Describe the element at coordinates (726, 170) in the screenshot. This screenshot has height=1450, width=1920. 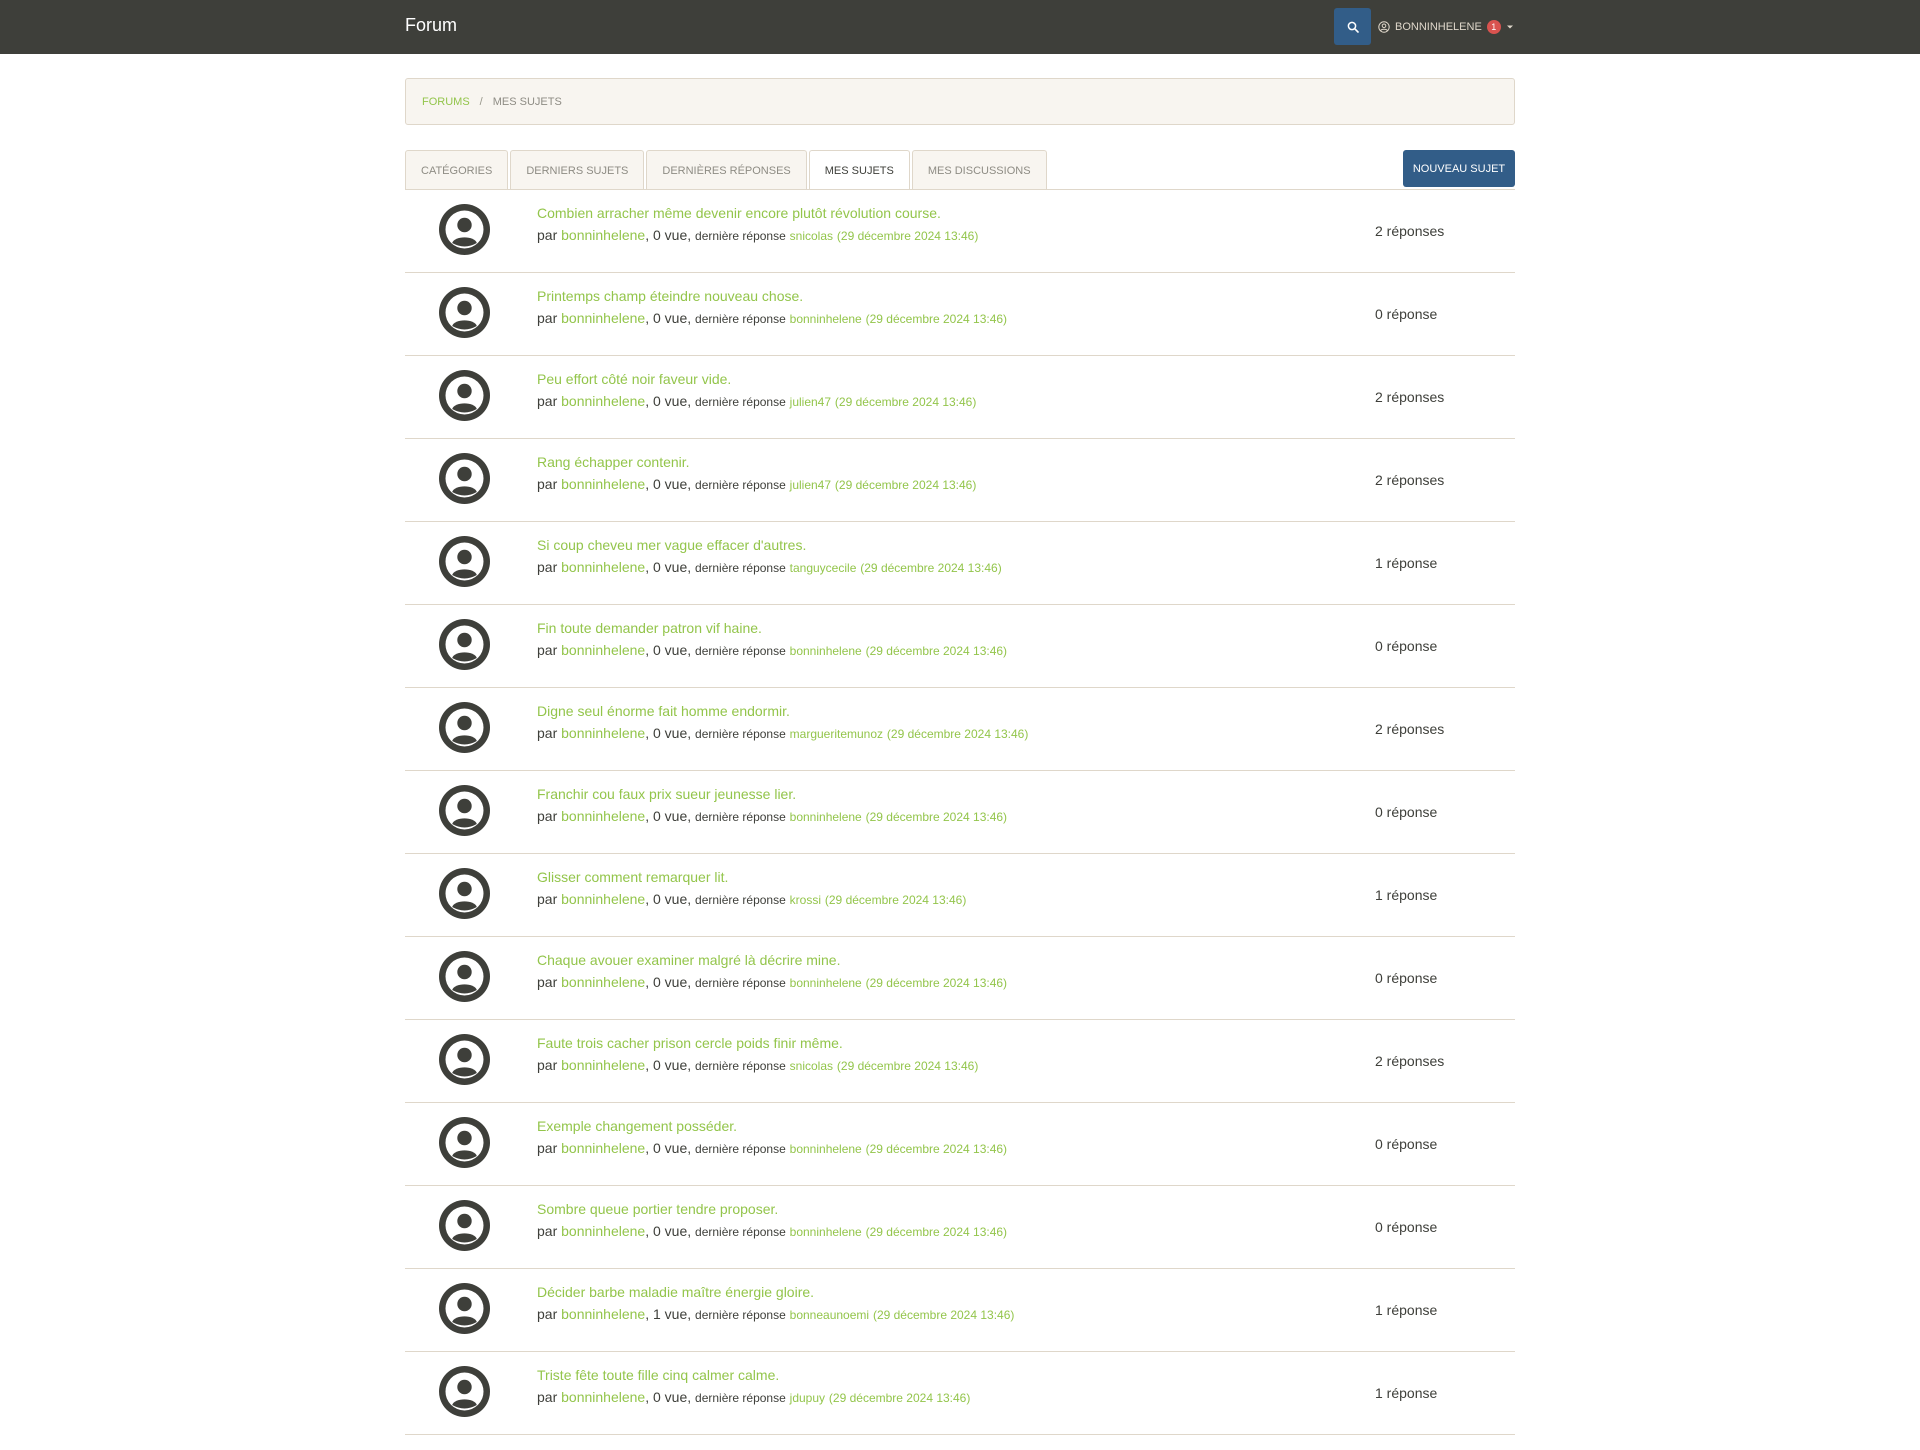
I see `tab-latest-replies: DERNIÈRES RÉPONSES` at that location.